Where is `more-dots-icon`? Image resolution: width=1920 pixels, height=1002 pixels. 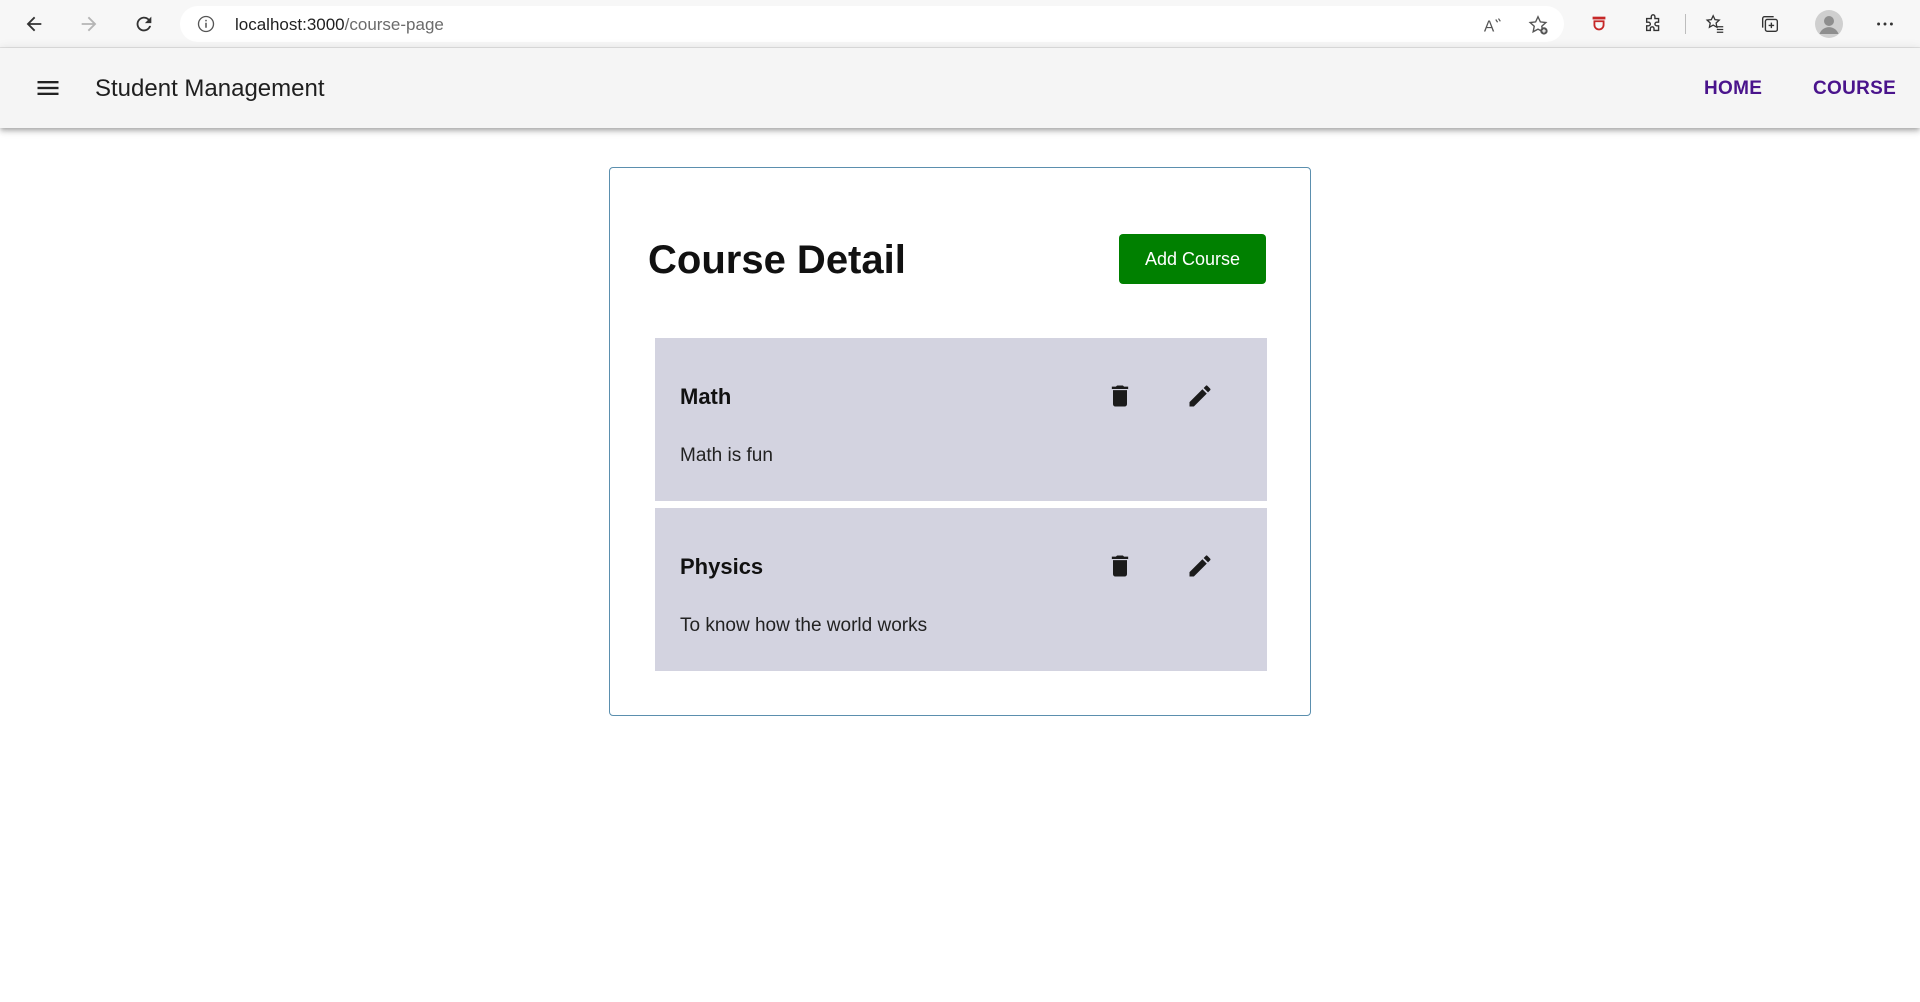 more-dots-icon is located at coordinates (1885, 24).